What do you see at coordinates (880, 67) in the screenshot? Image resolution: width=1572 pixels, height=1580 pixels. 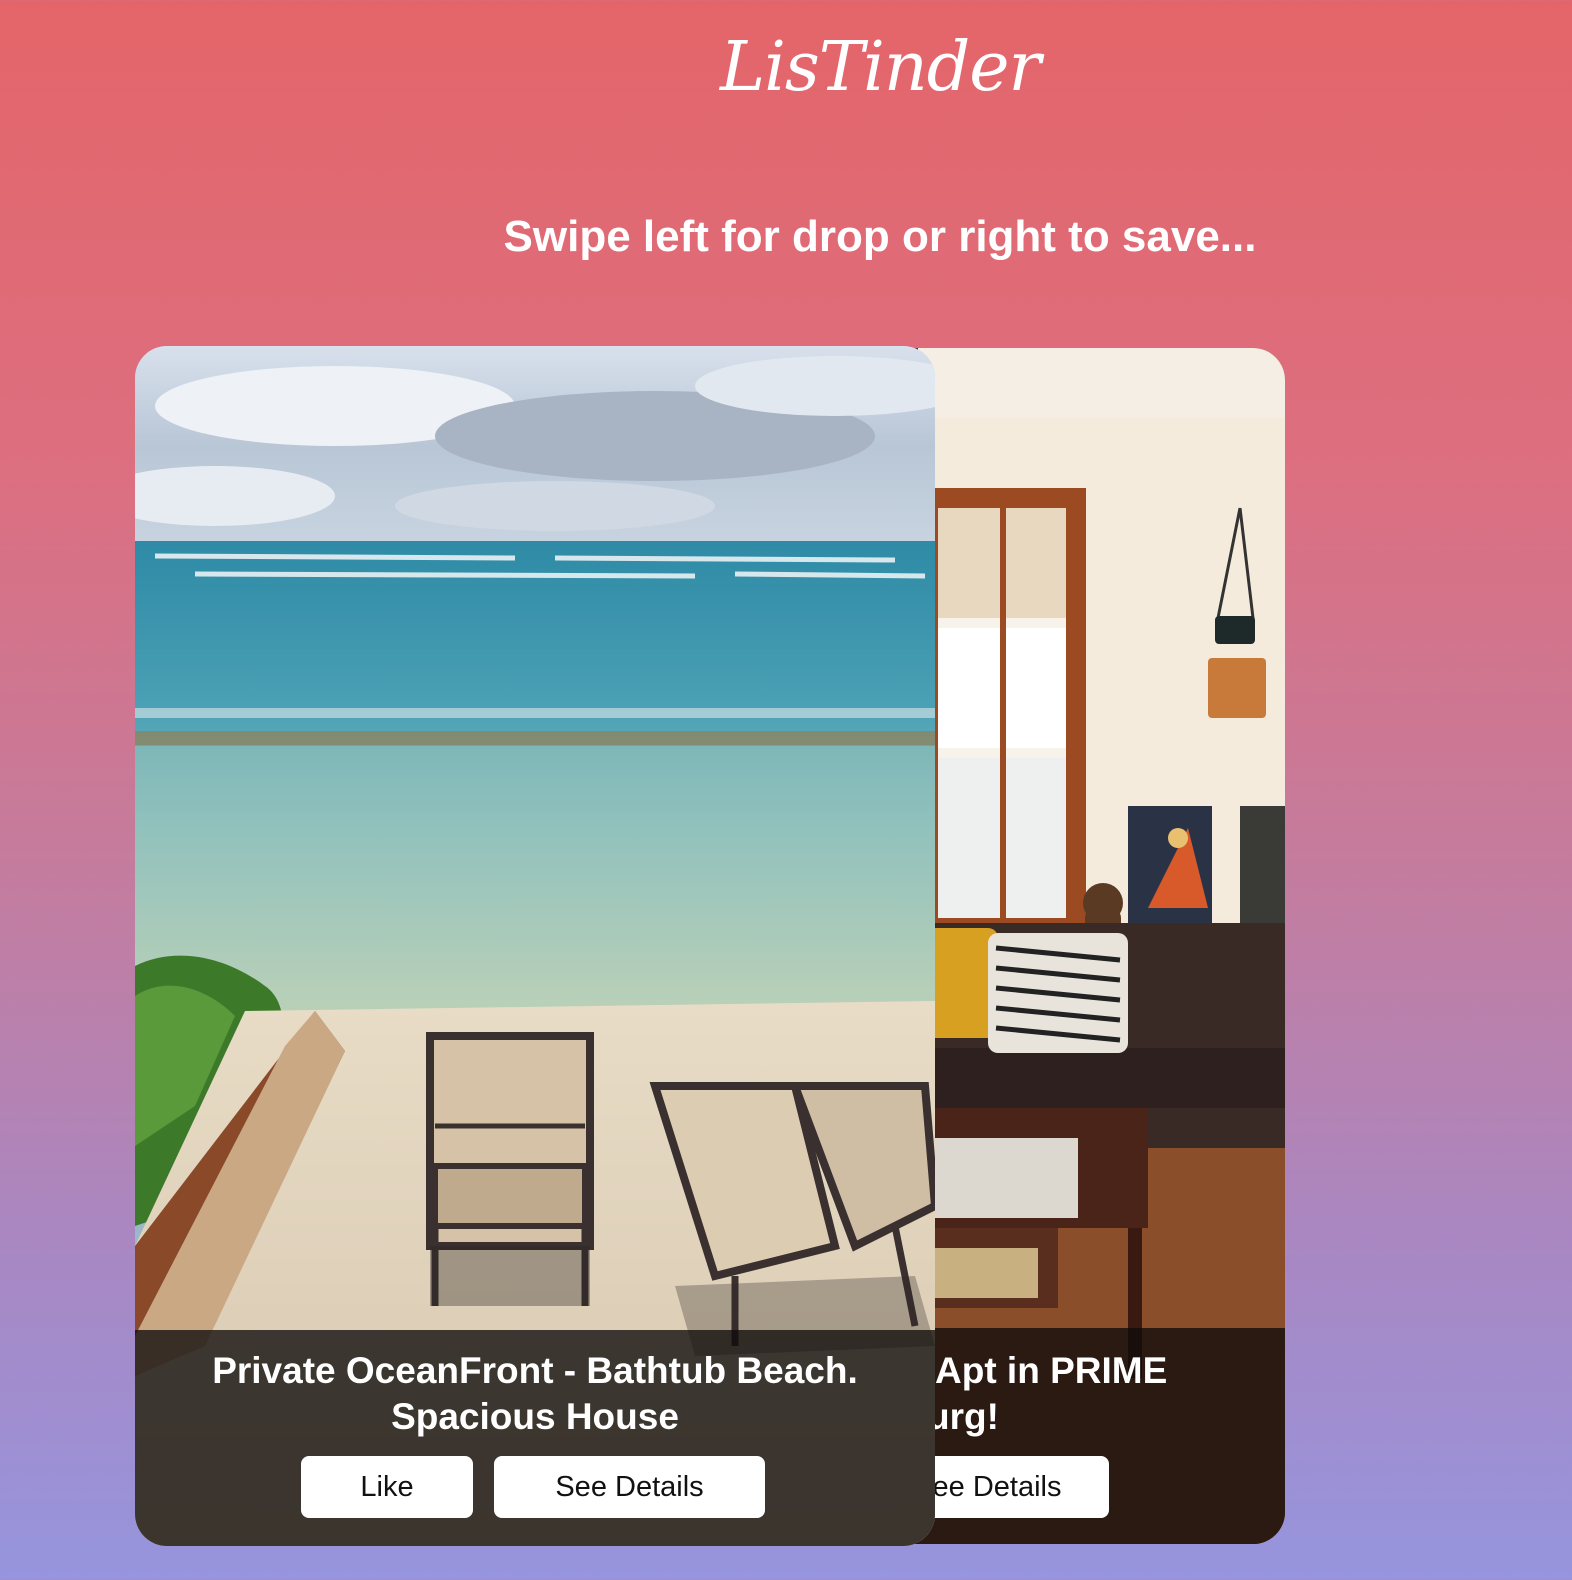 I see `app-logo: LisTinder` at bounding box center [880, 67].